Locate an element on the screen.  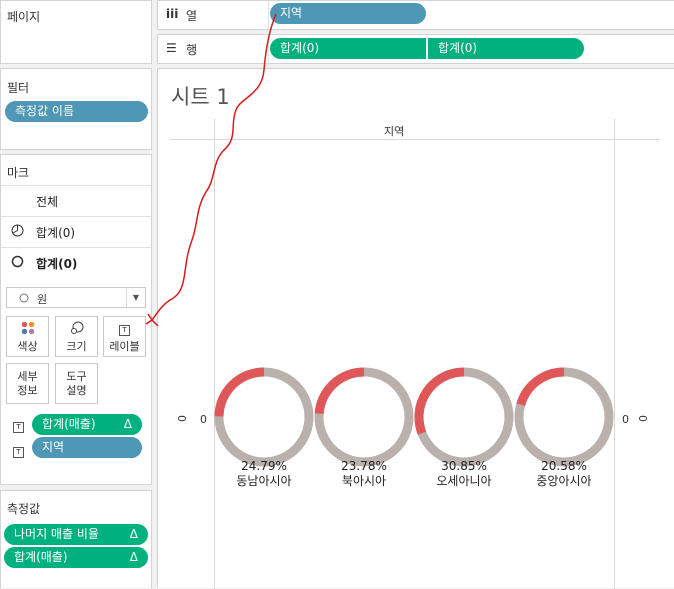
donut-percent-0: 24.79% is located at coordinates (264, 466).